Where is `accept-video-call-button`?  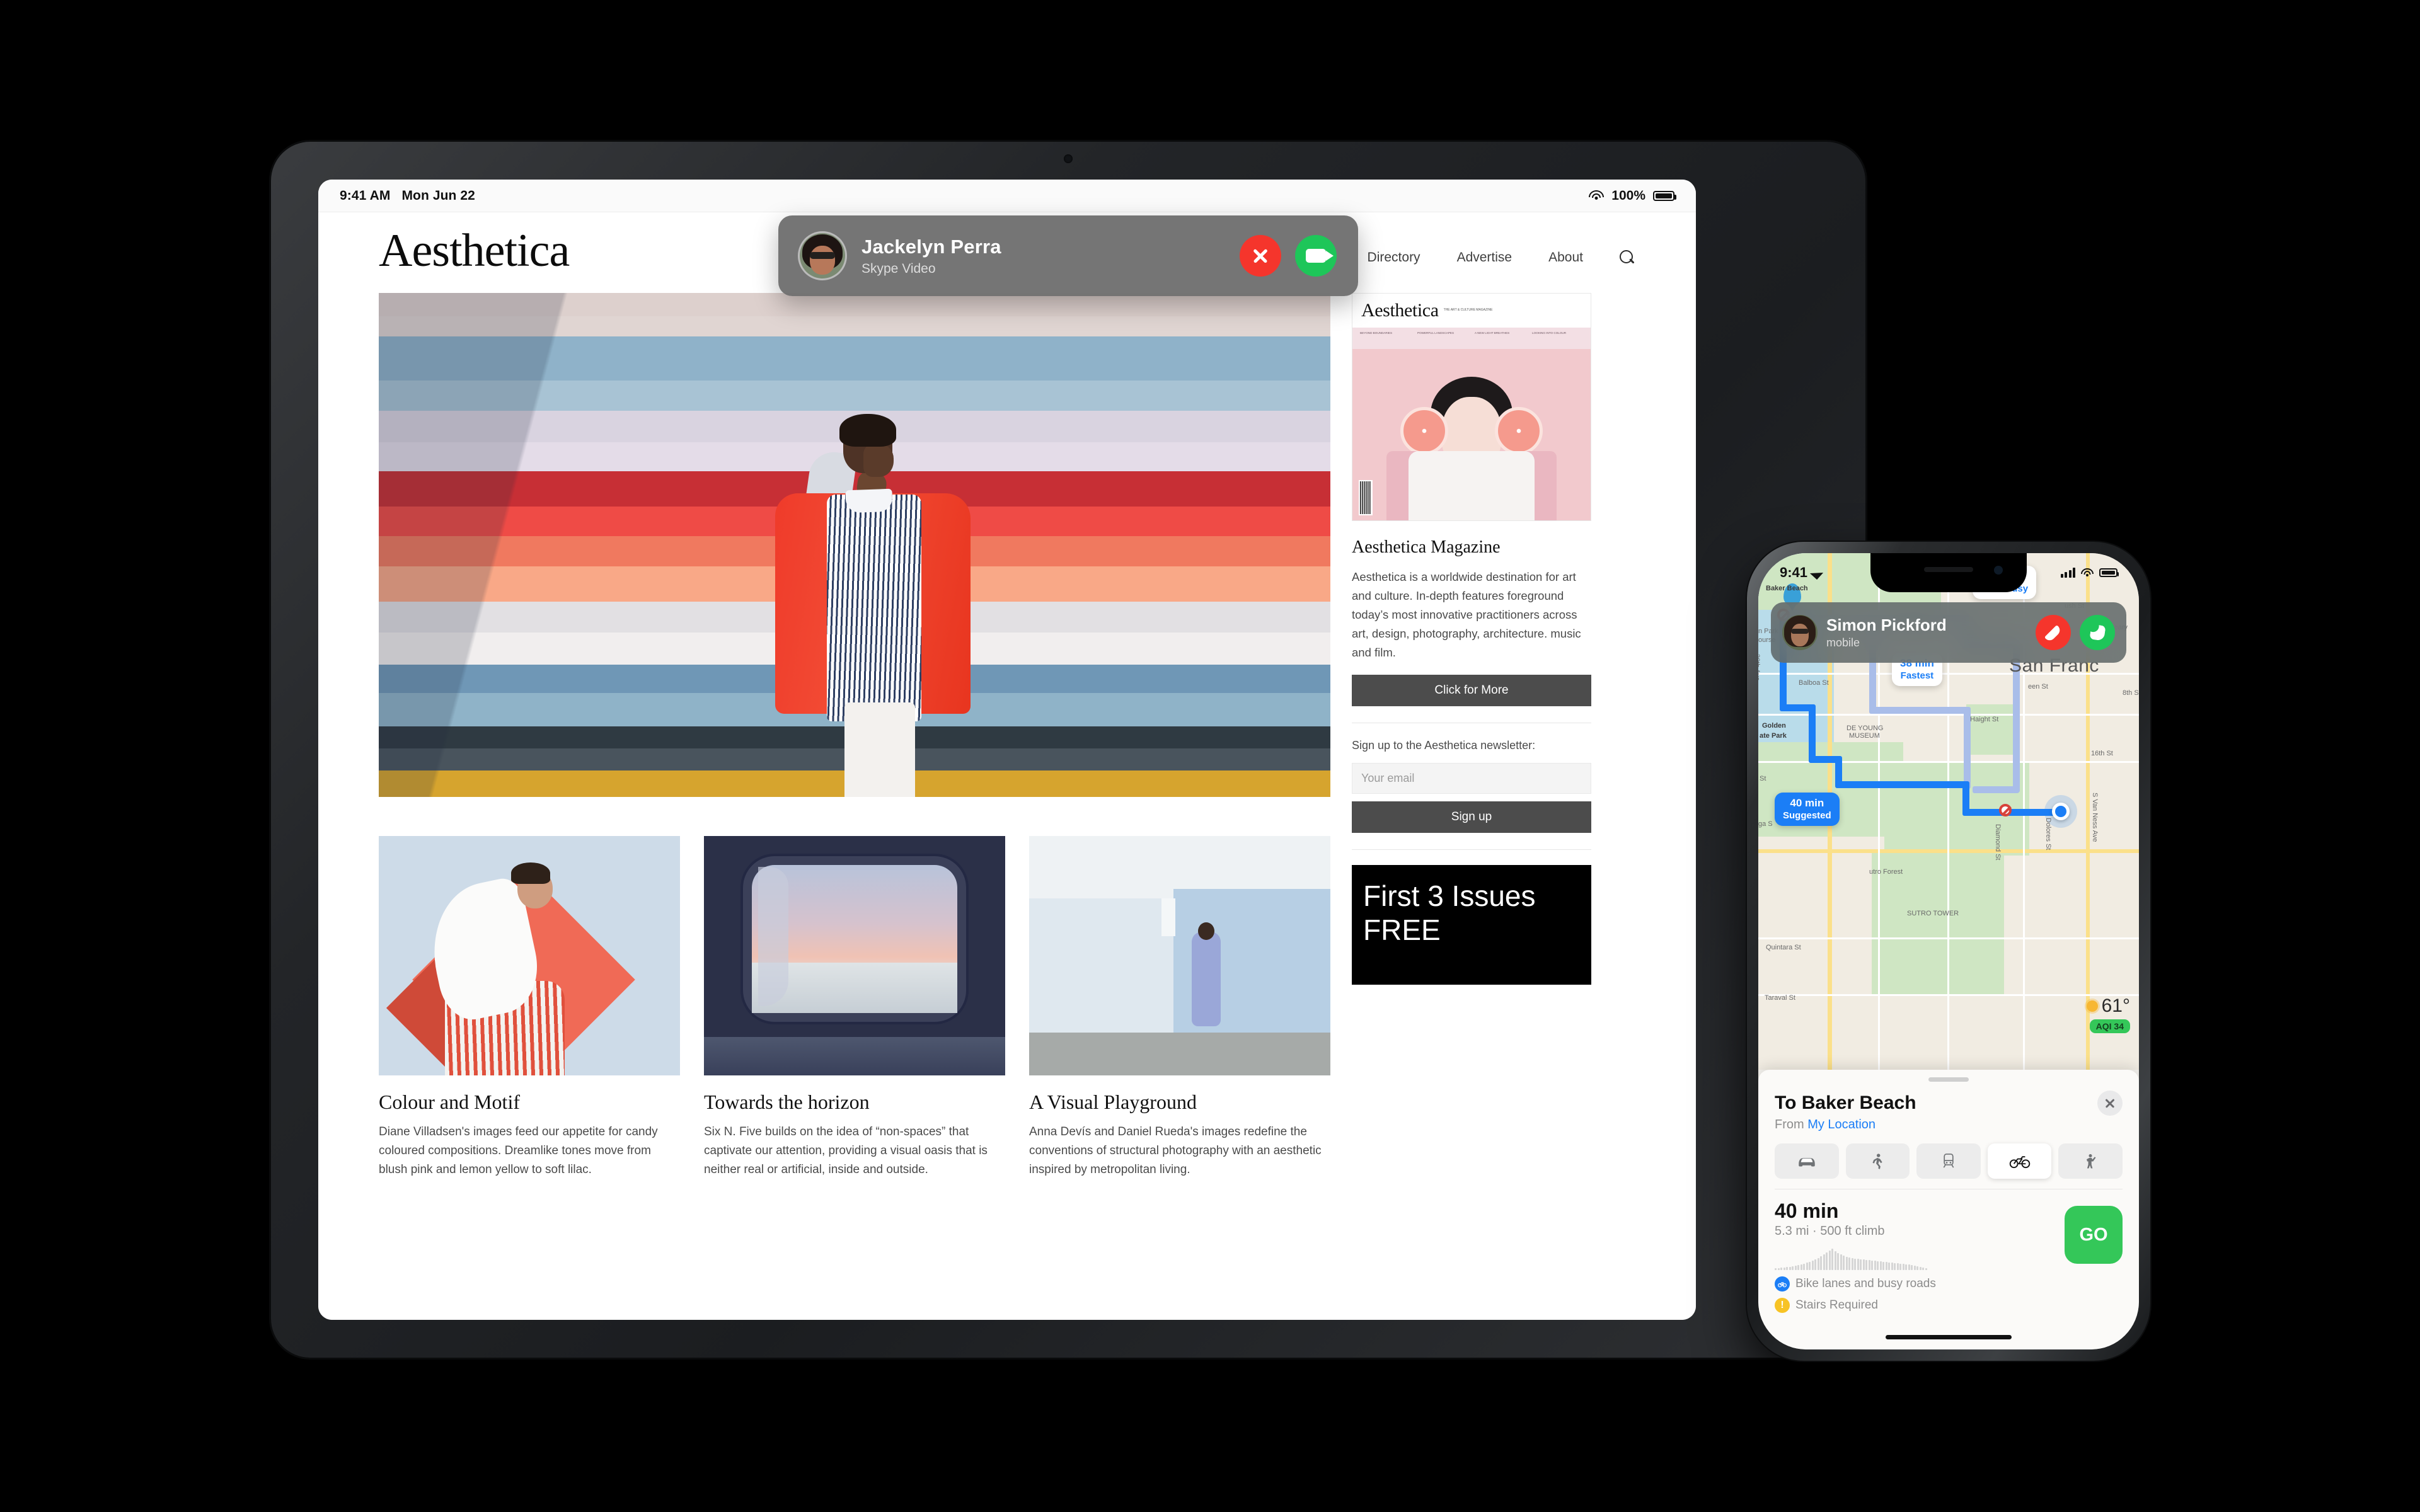 accept-video-call-button is located at coordinates (1316, 256).